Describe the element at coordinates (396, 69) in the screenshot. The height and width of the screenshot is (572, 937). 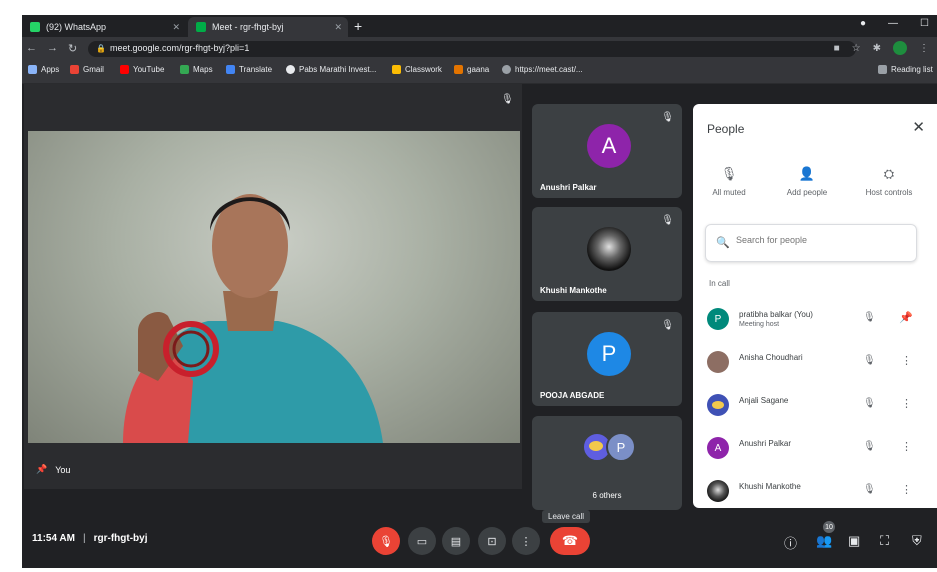
I see `classroom-icon` at that location.